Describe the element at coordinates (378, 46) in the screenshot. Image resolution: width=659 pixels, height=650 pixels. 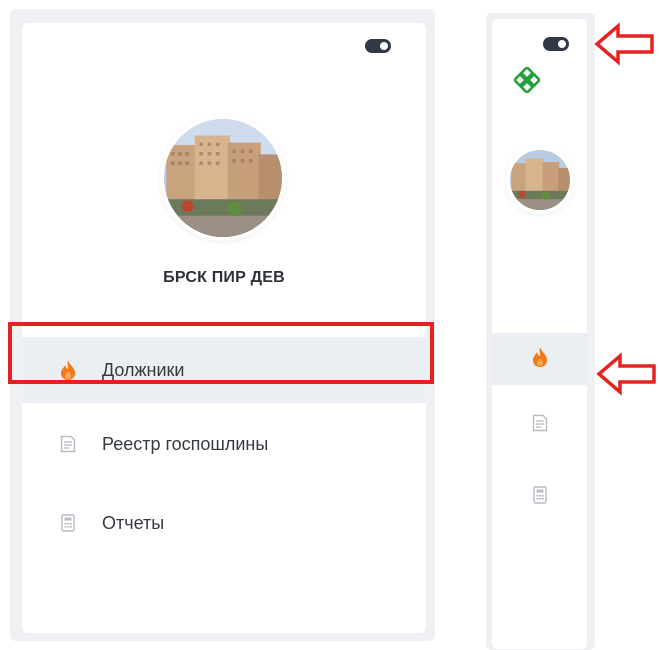
I see `sidebar-collapse-toggle` at that location.